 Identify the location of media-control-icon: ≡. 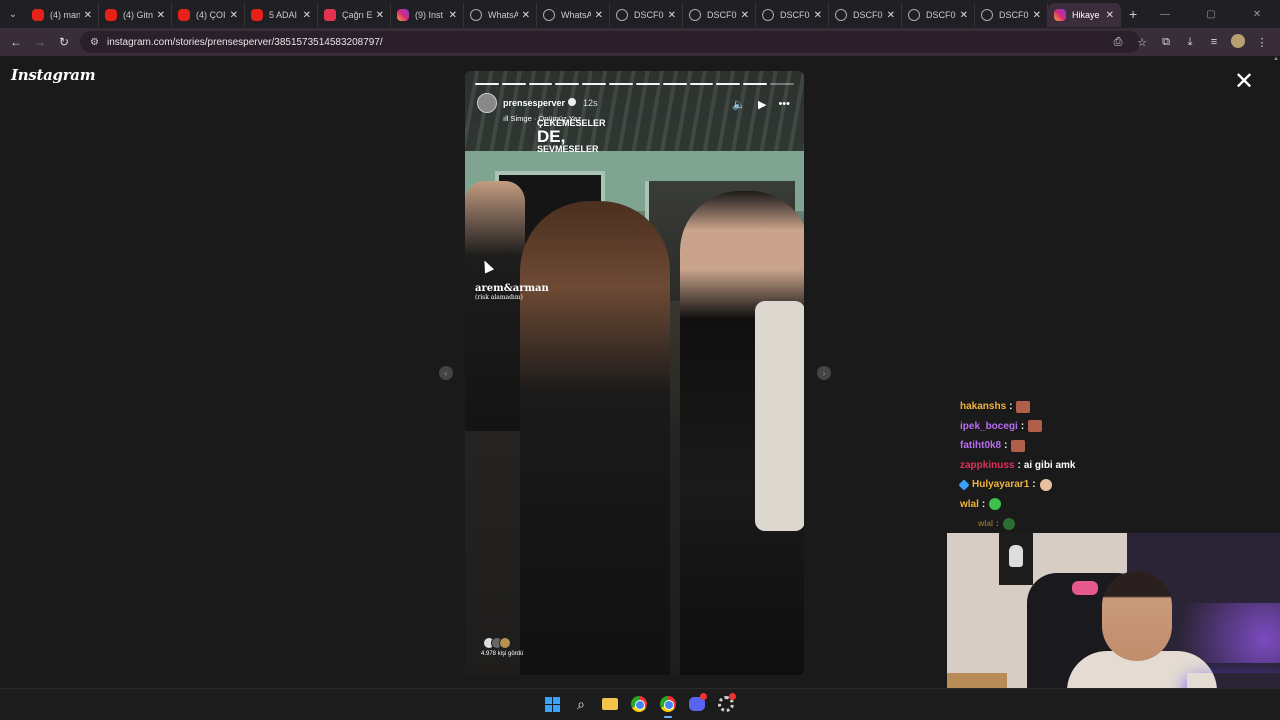
(1214, 42).